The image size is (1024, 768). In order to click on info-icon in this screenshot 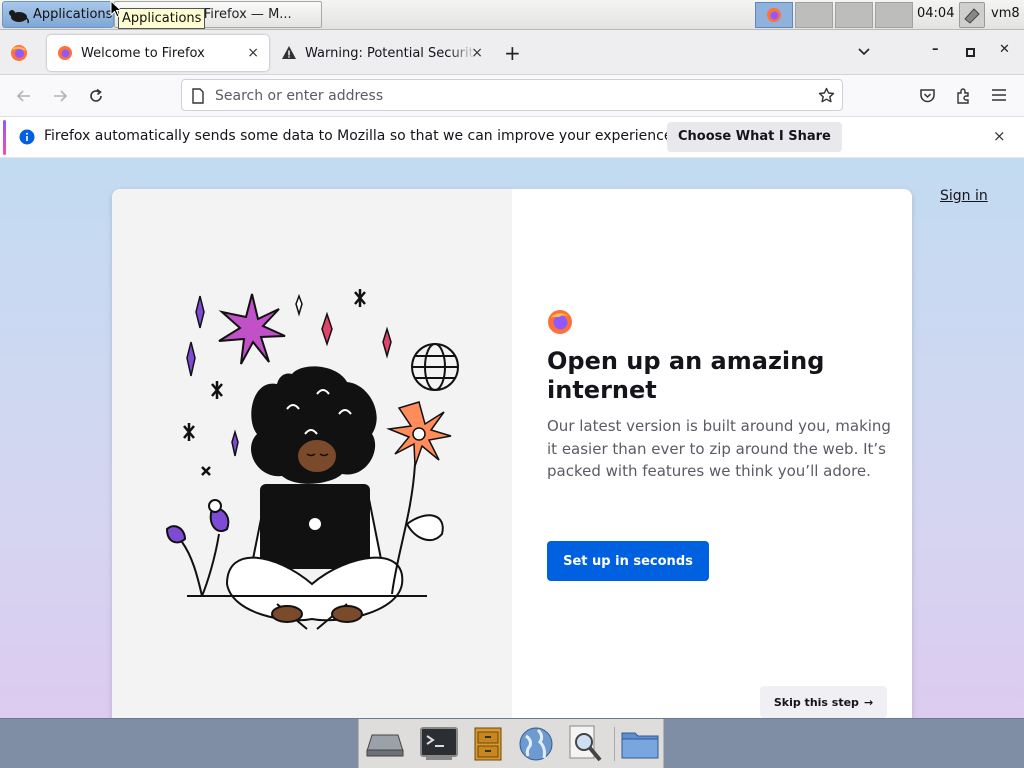, I will do `click(27, 137)`.